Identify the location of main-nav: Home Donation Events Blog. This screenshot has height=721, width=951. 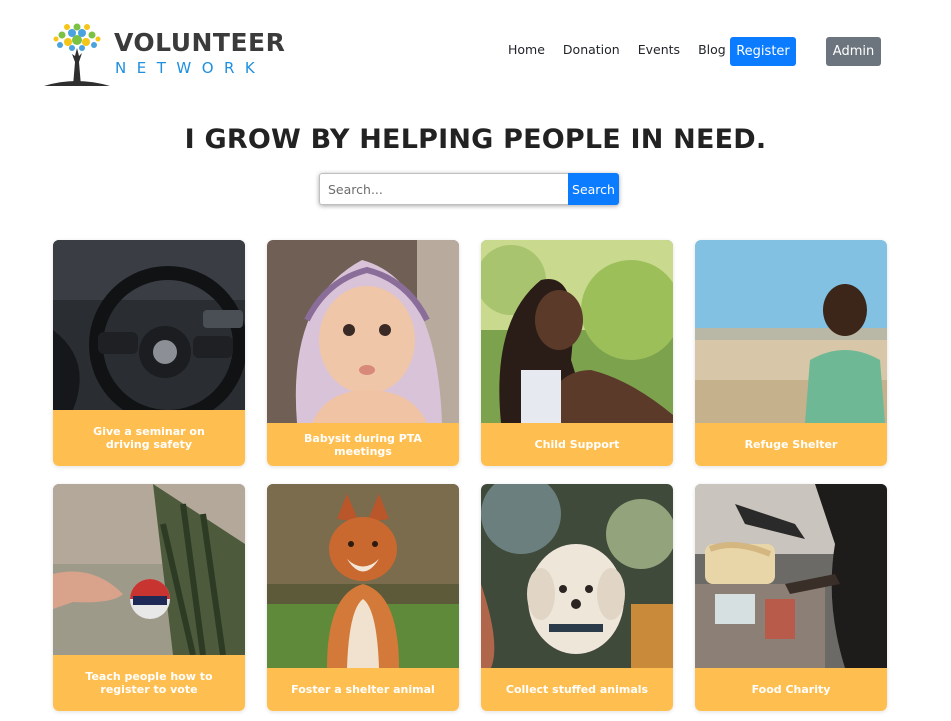
(626, 49).